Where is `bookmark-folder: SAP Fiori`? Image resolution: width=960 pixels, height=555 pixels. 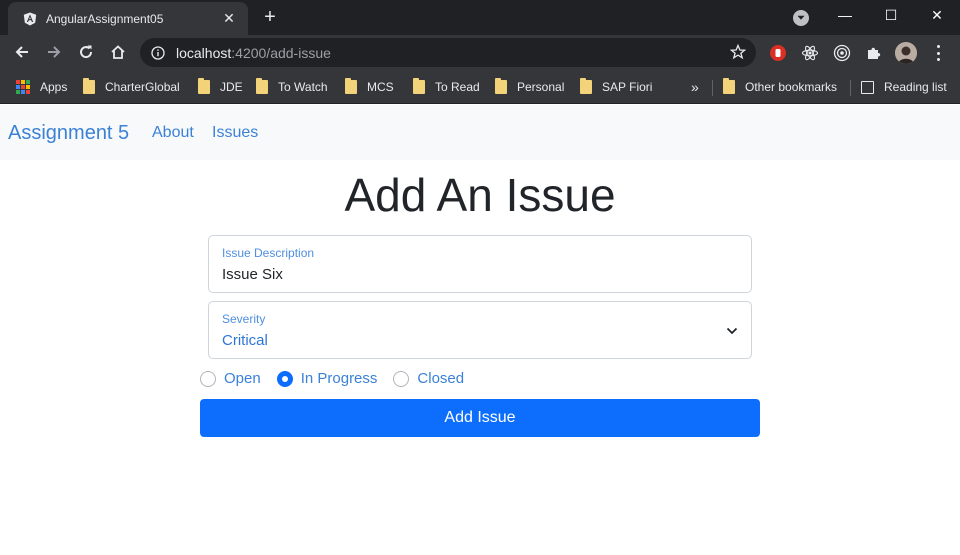 bookmark-folder: SAP Fiori is located at coordinates (616, 87).